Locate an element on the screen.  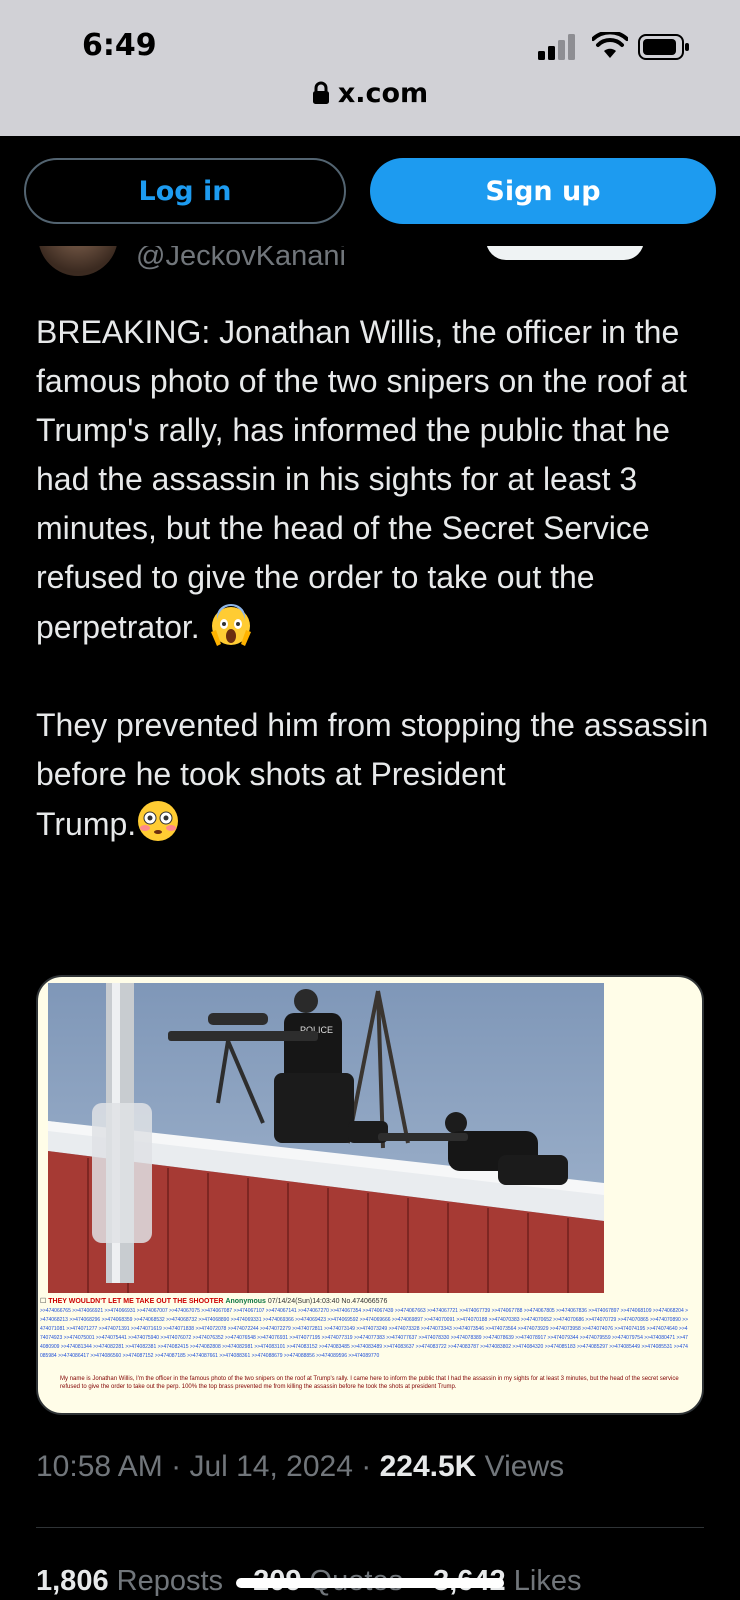
cellular-signal-icon is located at coordinates (556, 47).